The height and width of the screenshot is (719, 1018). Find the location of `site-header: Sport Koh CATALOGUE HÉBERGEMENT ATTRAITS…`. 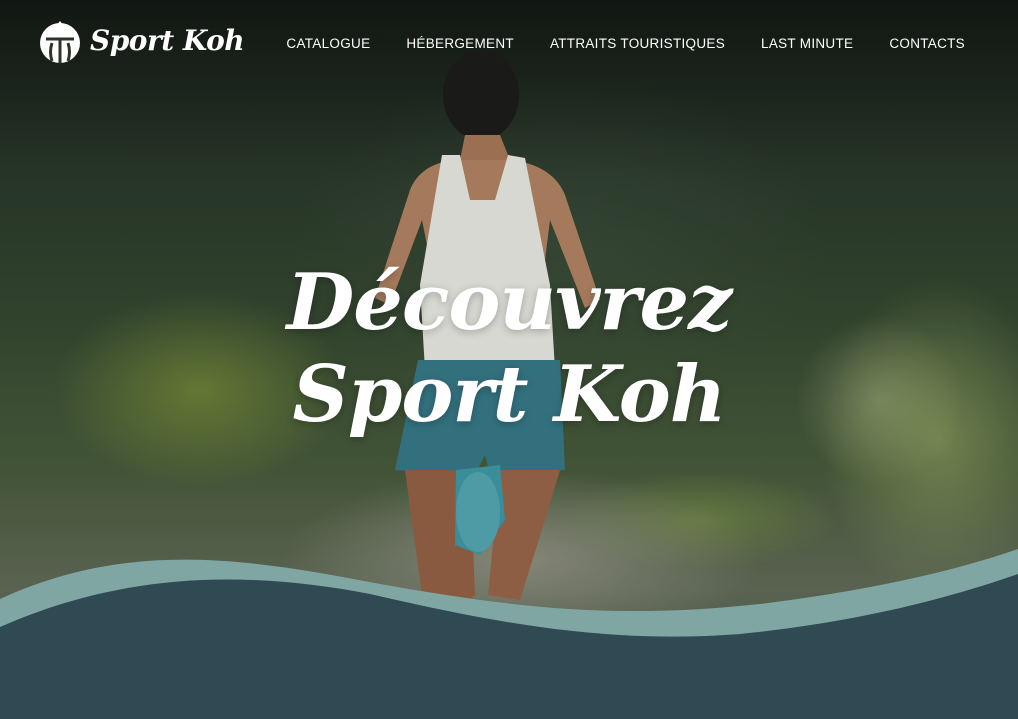

site-header: Sport Koh CATALOGUE HÉBERGEMENT ATTRAITS… is located at coordinates (509, 44).